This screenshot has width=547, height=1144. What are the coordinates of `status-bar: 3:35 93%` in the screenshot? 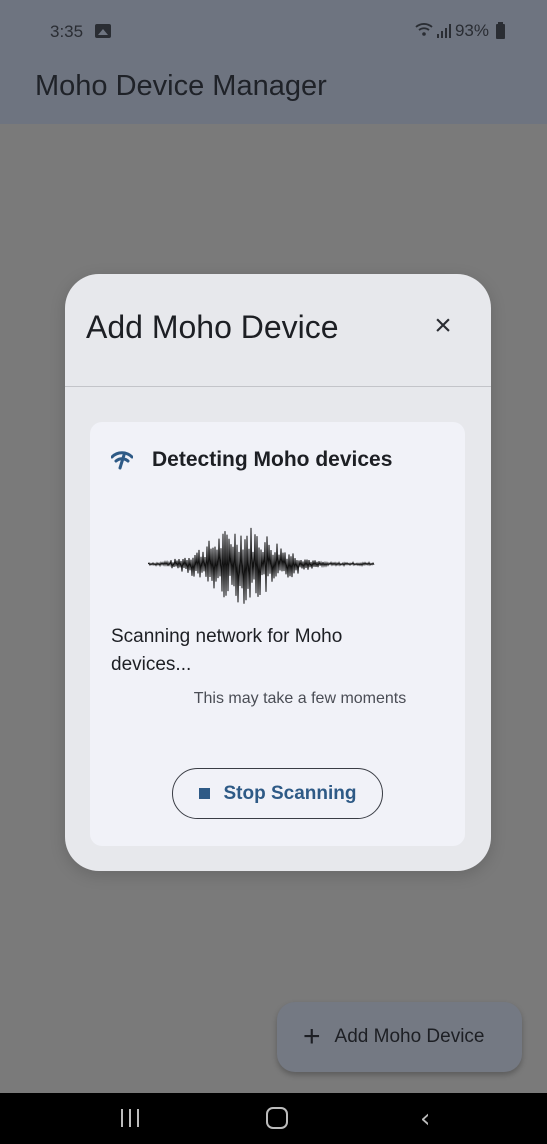 It's located at (273, 31).